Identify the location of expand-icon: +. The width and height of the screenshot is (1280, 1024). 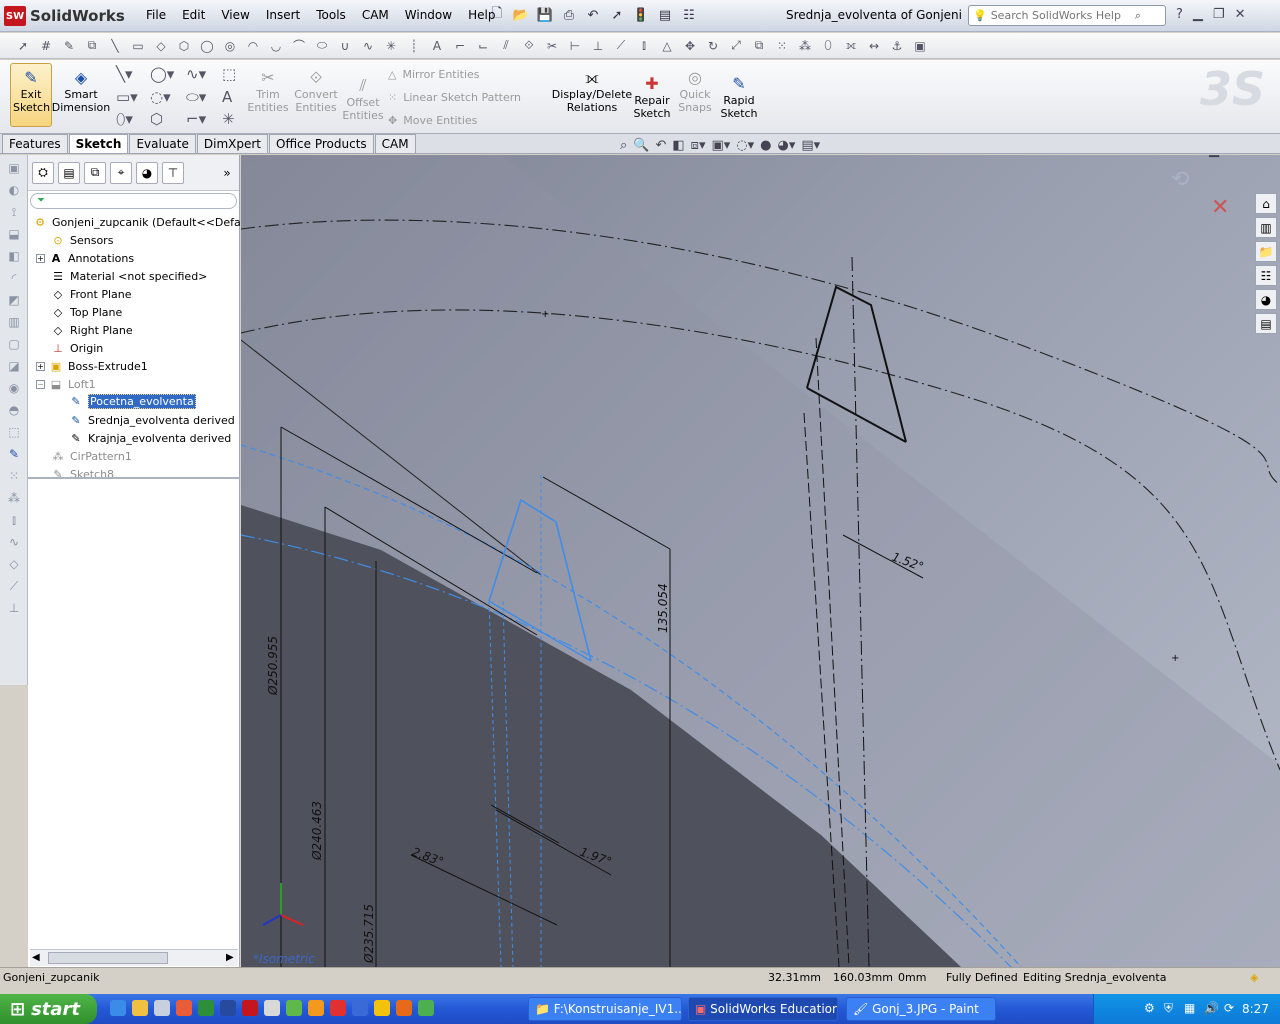
(40, 366).